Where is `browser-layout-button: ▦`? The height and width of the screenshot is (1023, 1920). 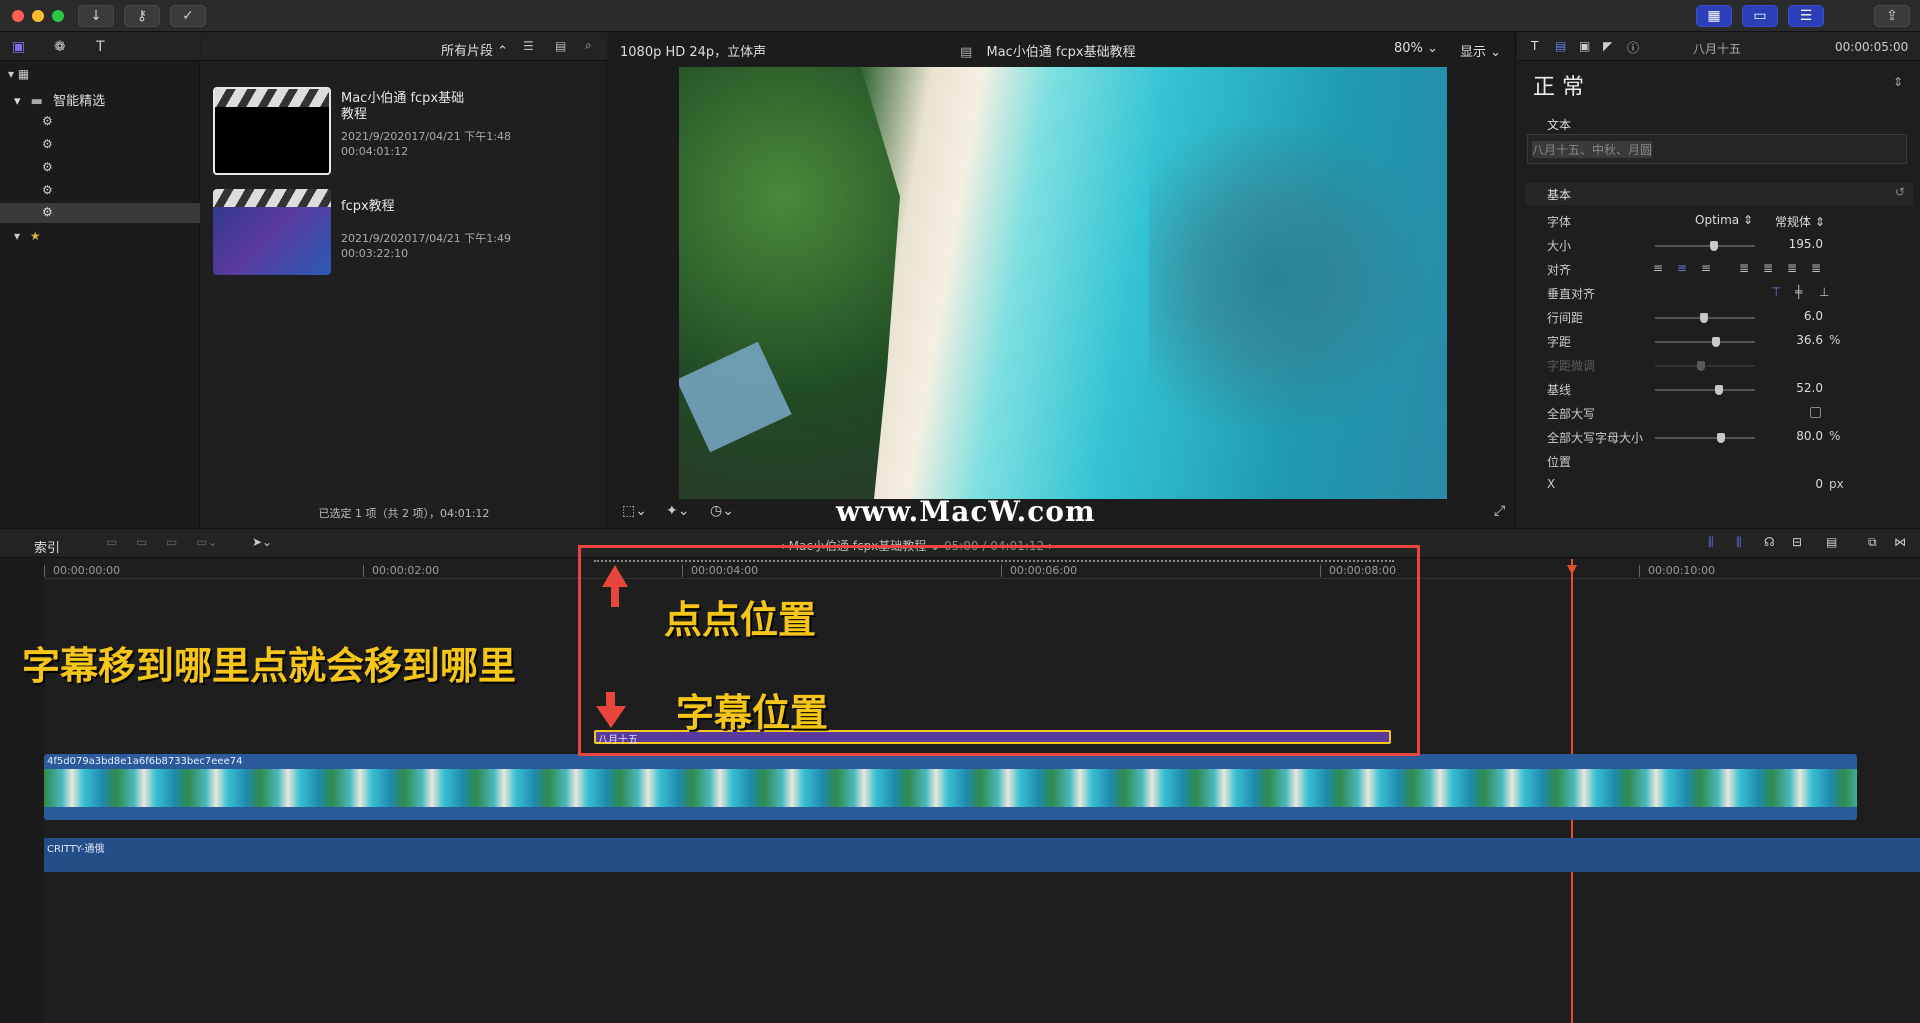 browser-layout-button: ▦ is located at coordinates (1714, 16).